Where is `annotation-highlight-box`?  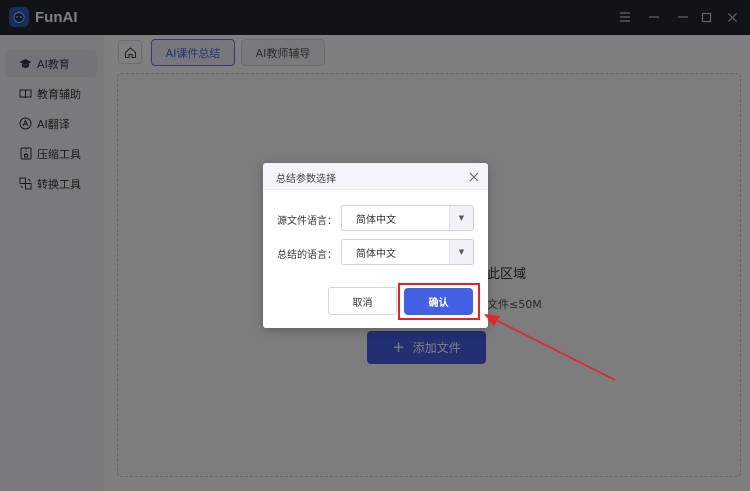
annotation-highlight-box is located at coordinates (439, 301).